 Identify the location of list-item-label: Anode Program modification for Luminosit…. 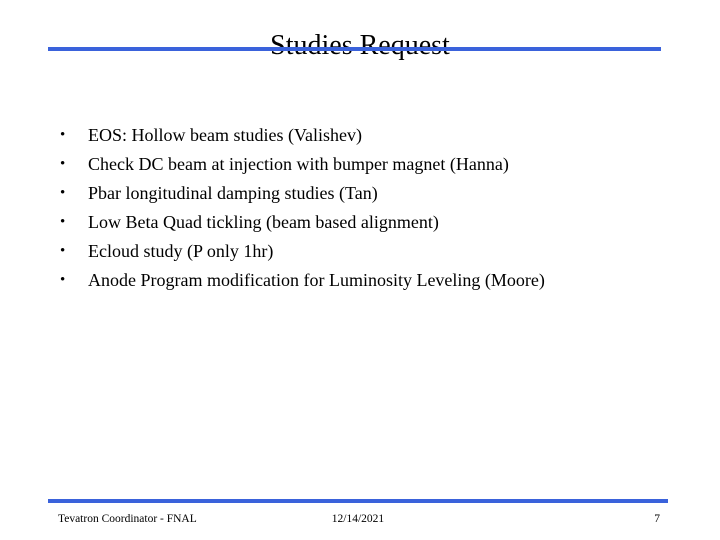
(316, 280).